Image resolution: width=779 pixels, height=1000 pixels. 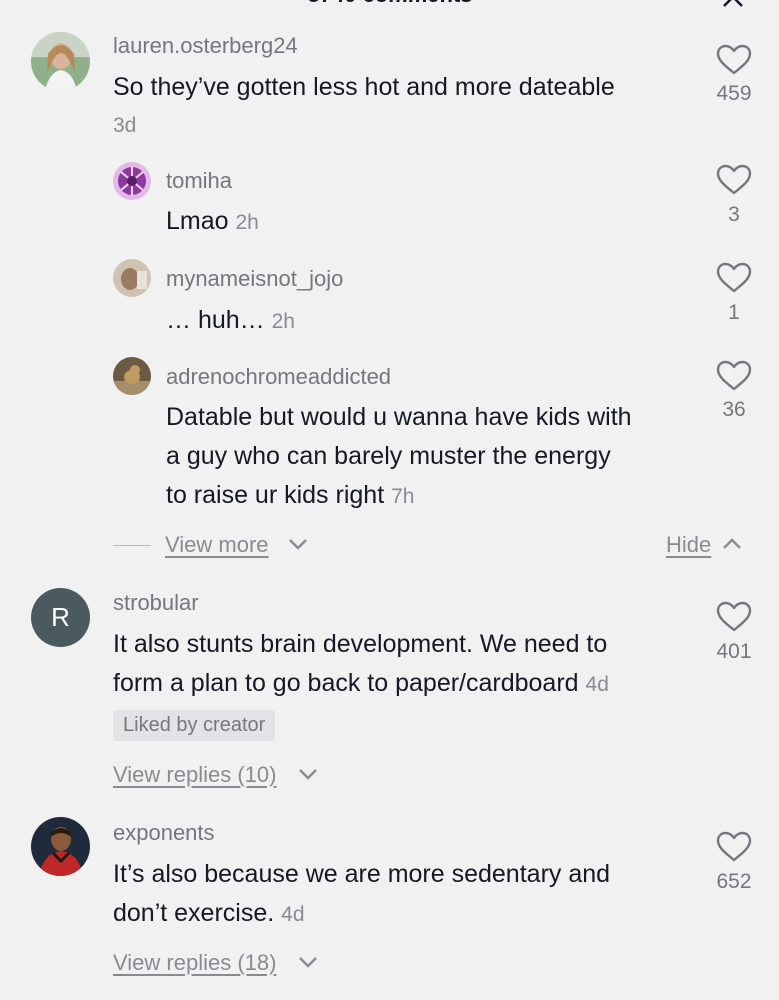 I want to click on comment-body: don’t exercise., so click(x=194, y=913).